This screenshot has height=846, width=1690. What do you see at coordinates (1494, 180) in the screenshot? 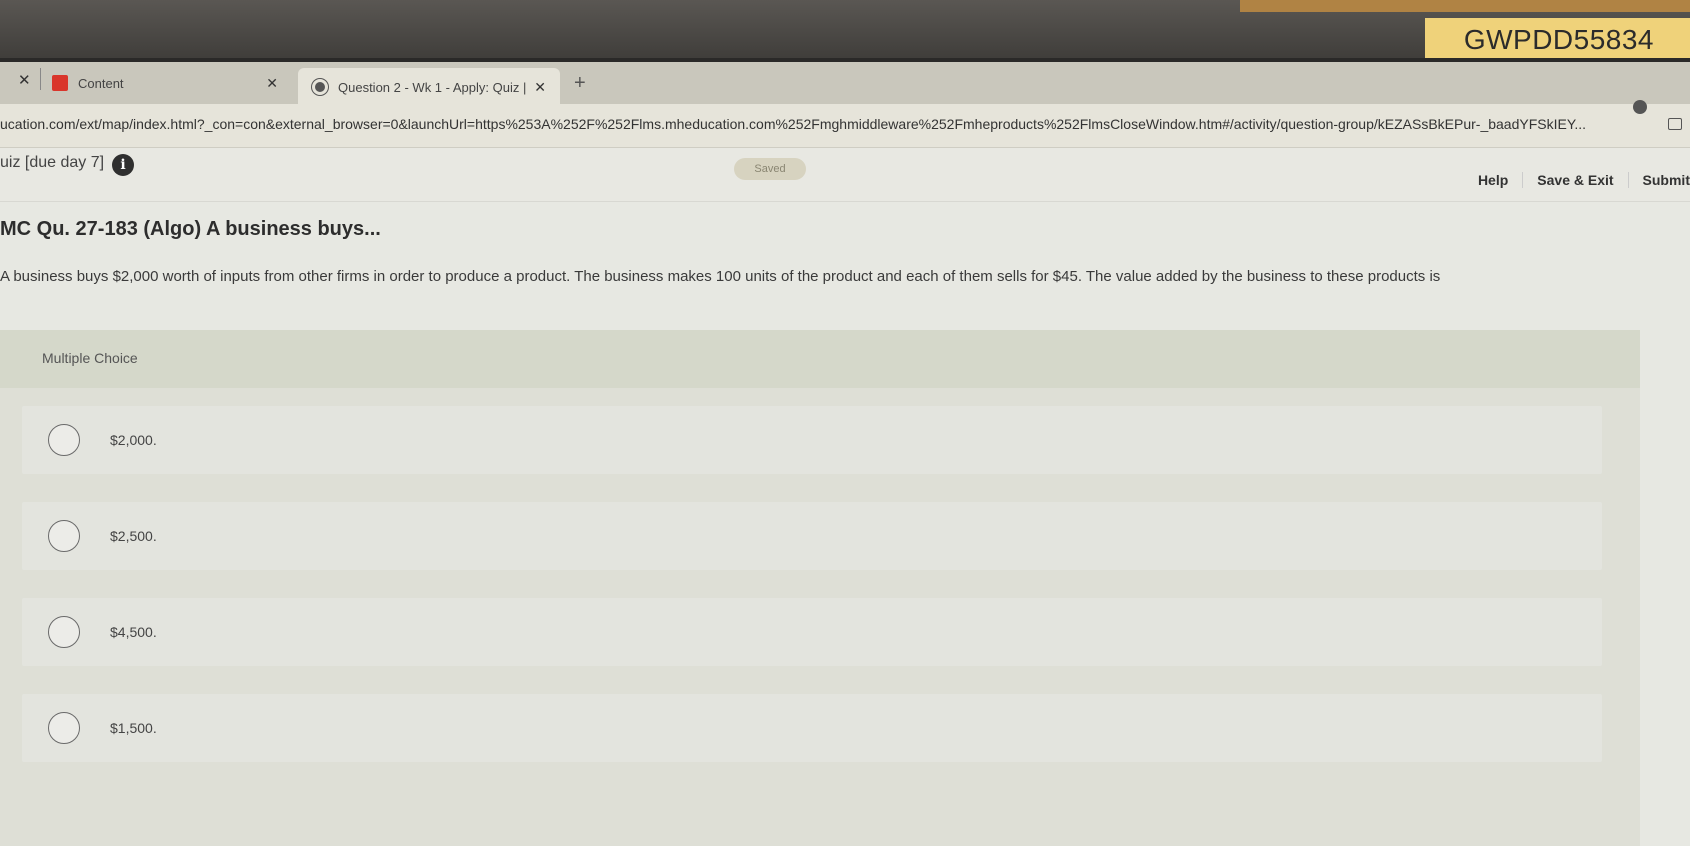
I see `help-link: Help` at bounding box center [1494, 180].